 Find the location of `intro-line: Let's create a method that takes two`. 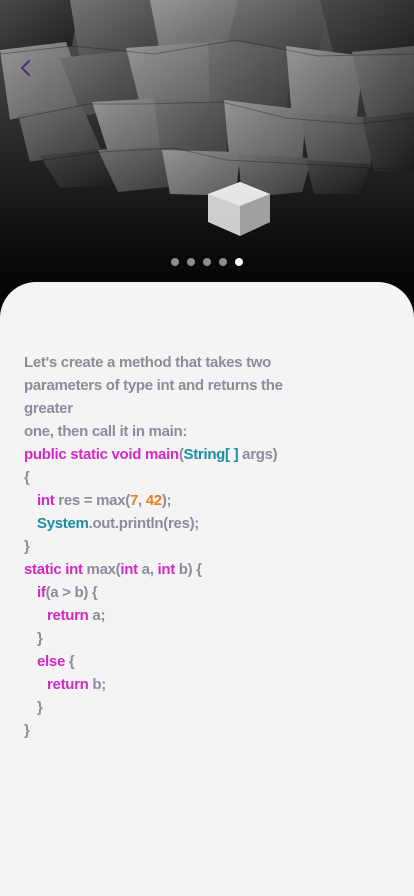

intro-line: Let's create a method that takes two is located at coordinates (148, 362).